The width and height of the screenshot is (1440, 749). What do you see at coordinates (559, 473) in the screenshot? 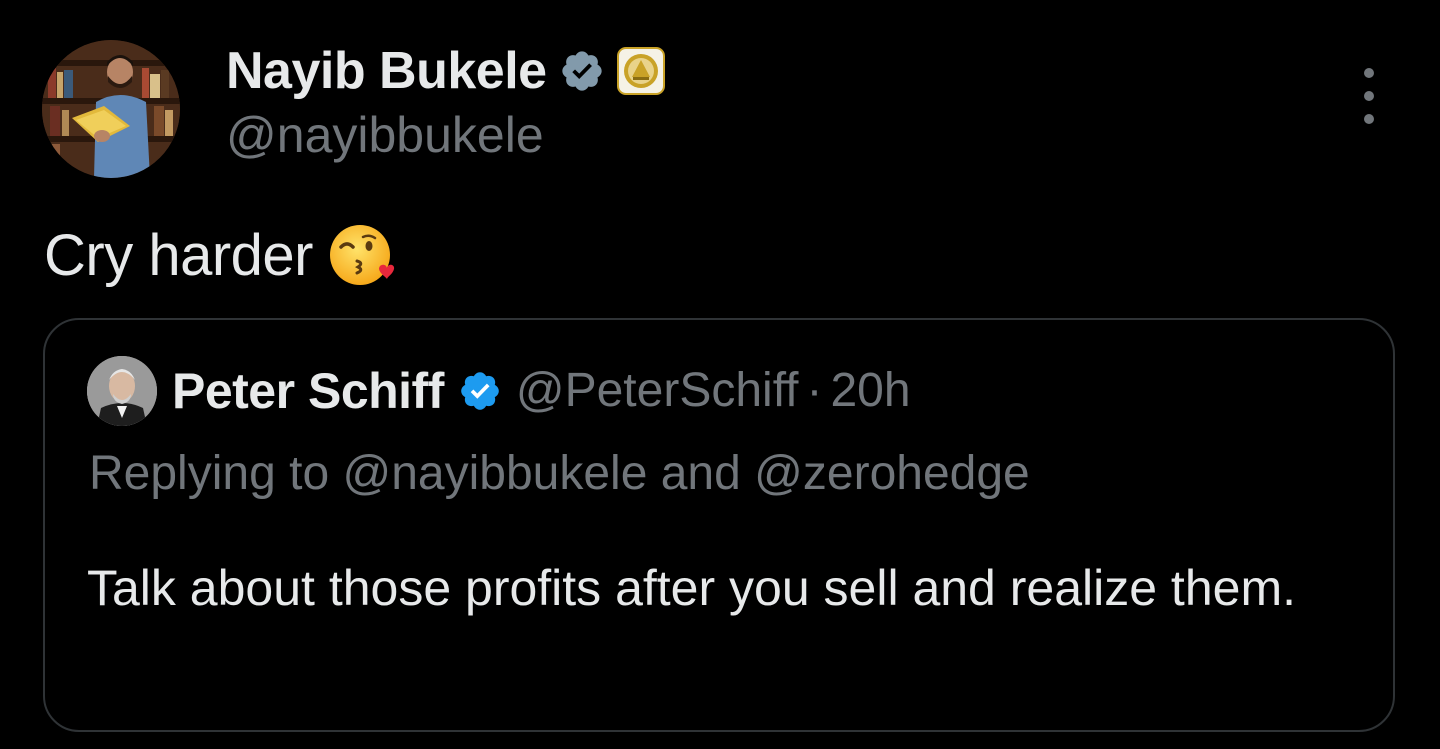
I see `replying-to-line: Replying to @nayibbukele and @zerohedge` at bounding box center [559, 473].